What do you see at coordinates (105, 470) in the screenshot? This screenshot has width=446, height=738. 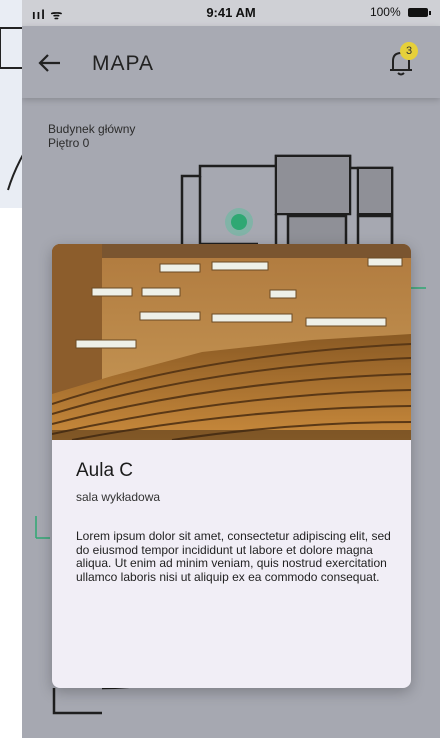 I see `room-name: Aula C` at bounding box center [105, 470].